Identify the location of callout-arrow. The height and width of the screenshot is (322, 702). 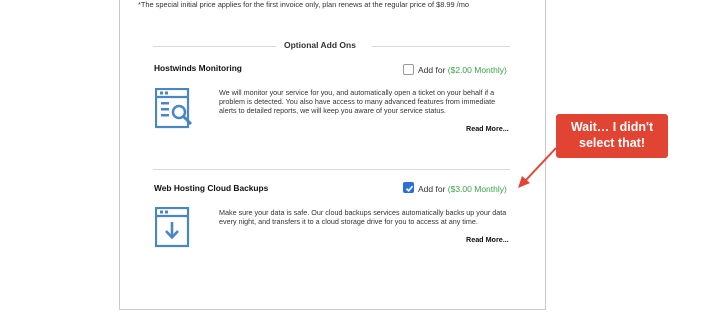
(537, 167).